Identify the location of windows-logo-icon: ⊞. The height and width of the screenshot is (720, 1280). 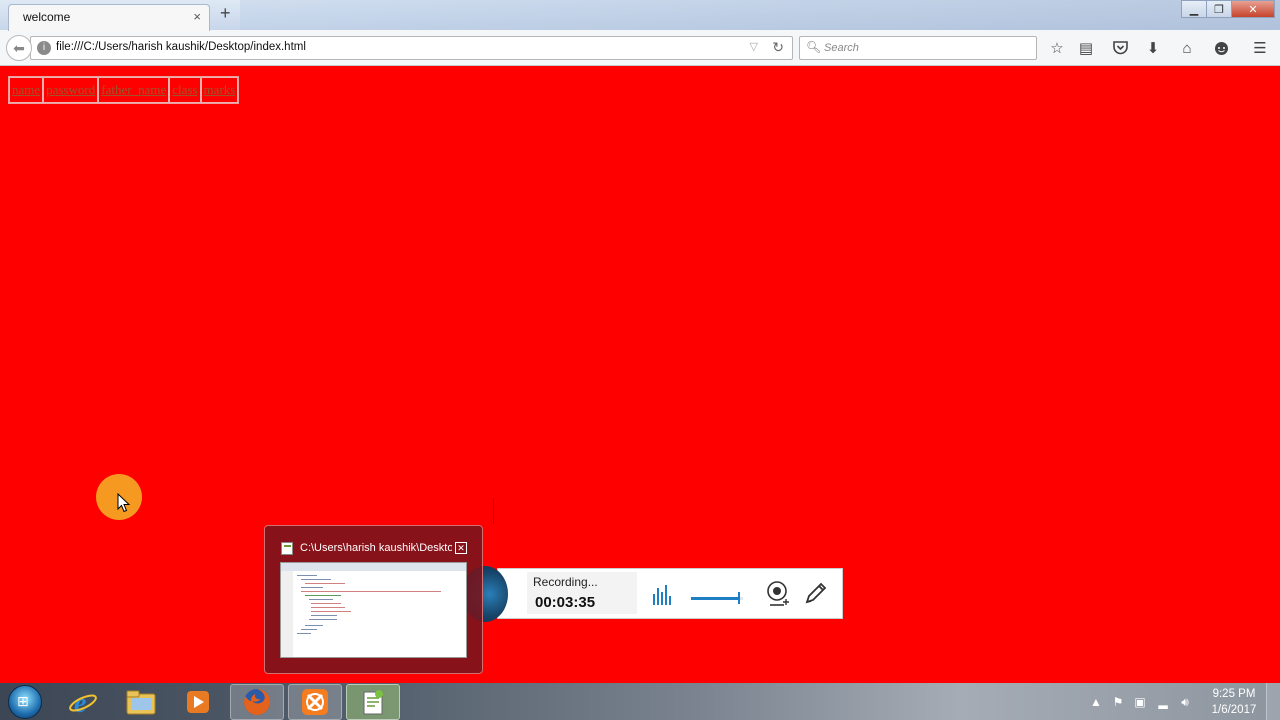
(23, 701).